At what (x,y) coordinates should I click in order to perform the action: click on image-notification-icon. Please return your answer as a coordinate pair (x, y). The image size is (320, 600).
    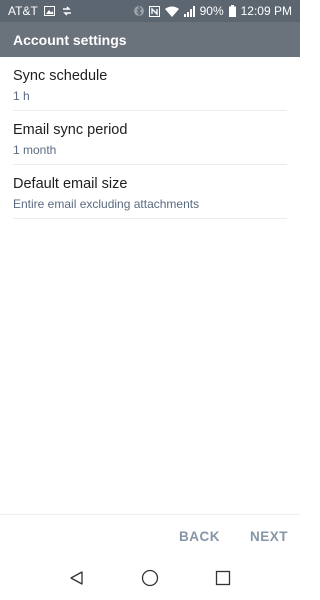
    Looking at the image, I should click on (49, 11).